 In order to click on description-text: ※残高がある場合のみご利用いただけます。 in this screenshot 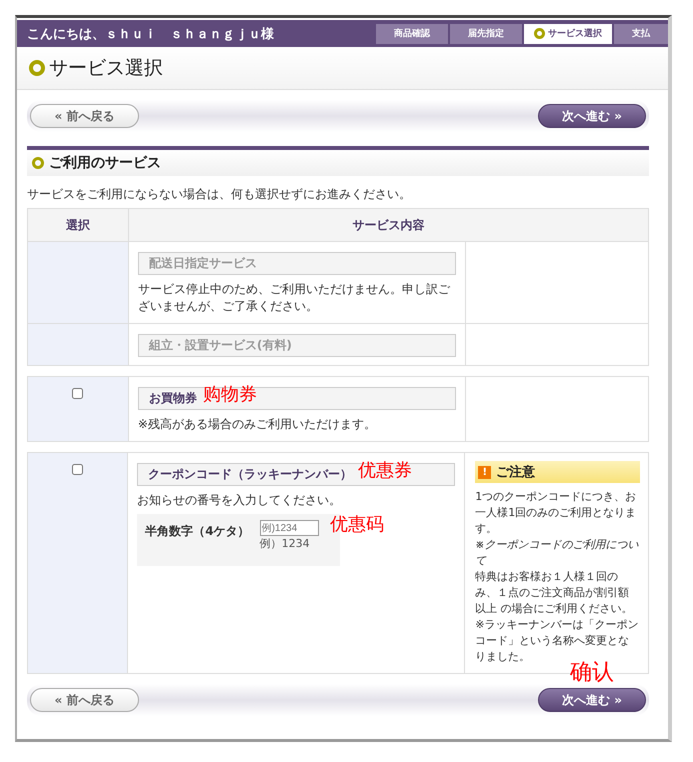, I will do `click(257, 424)`.